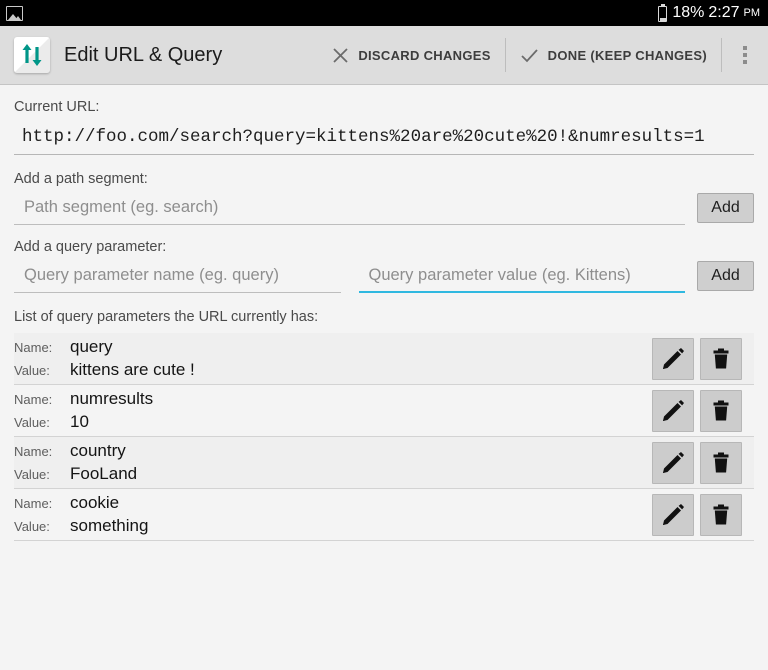 This screenshot has height=670, width=768. I want to click on param-name-line: Name: cookie, so click(333, 503).